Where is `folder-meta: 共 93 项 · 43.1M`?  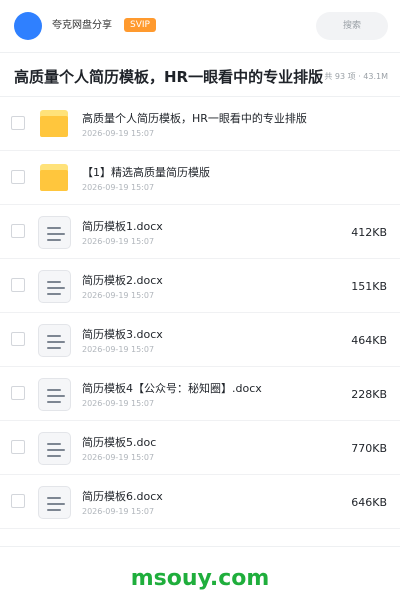 folder-meta: 共 93 项 · 43.1M is located at coordinates (356, 76).